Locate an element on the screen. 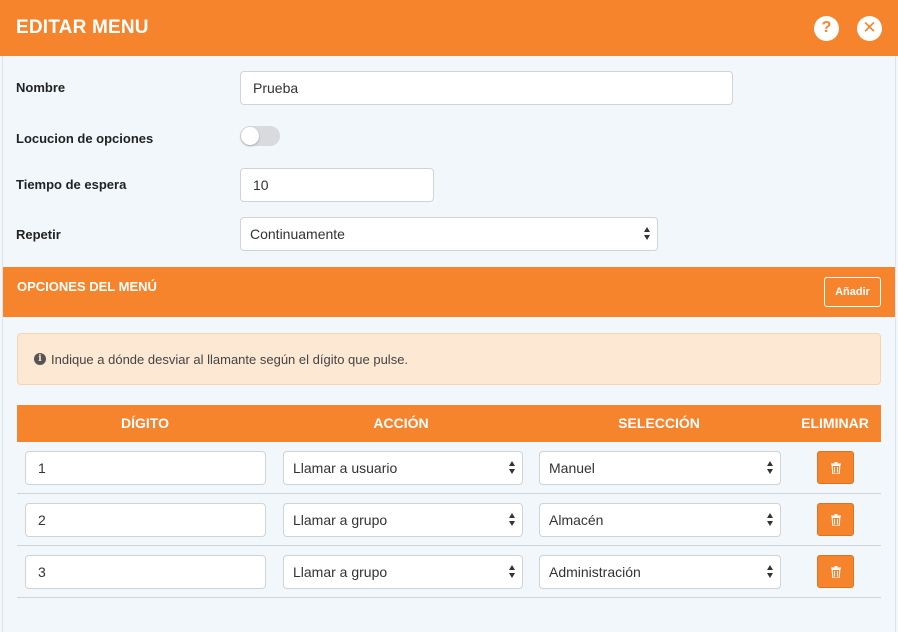 This screenshot has height=632, width=898. seleccion-select: Almacén is located at coordinates (660, 520).